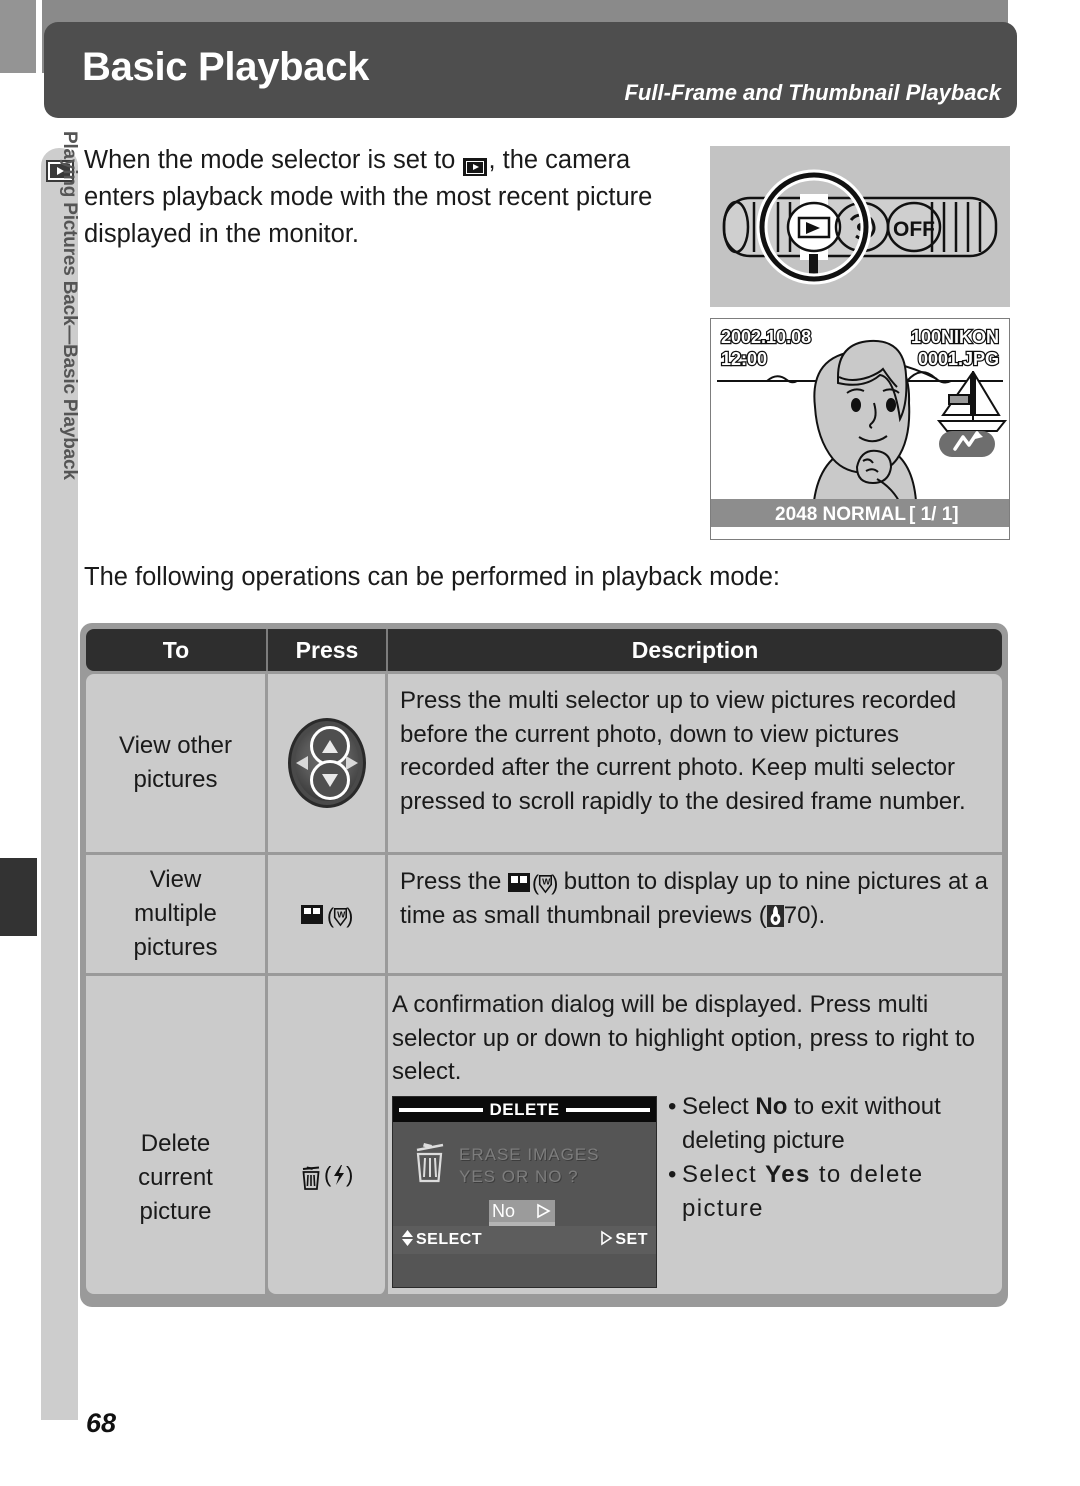 This screenshot has height=1486, width=1080. I want to click on column-header-to: To, so click(177, 650).